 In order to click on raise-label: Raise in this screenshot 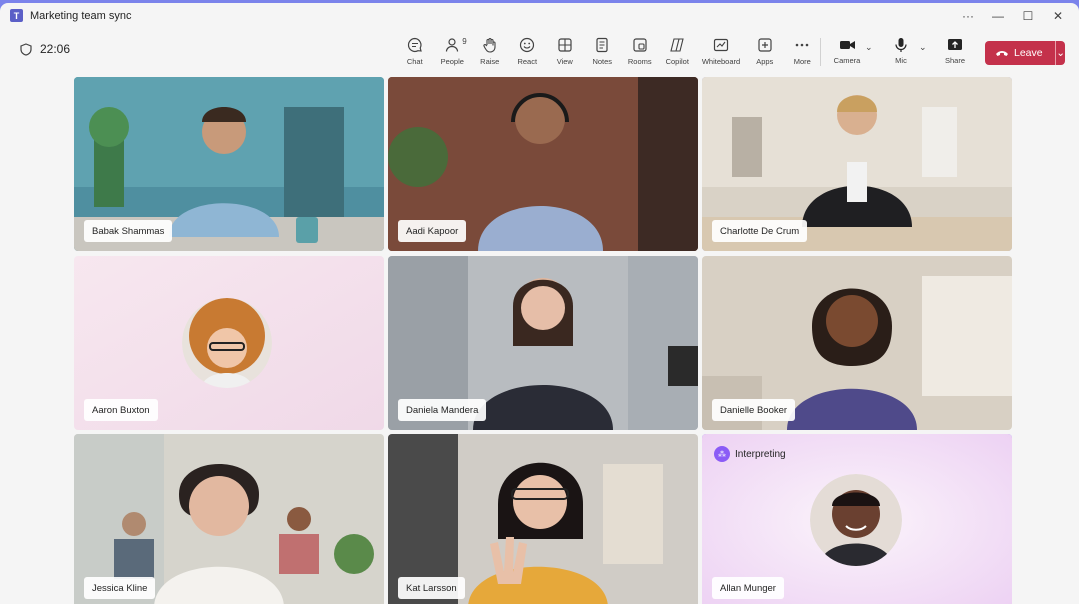, I will do `click(490, 61)`.